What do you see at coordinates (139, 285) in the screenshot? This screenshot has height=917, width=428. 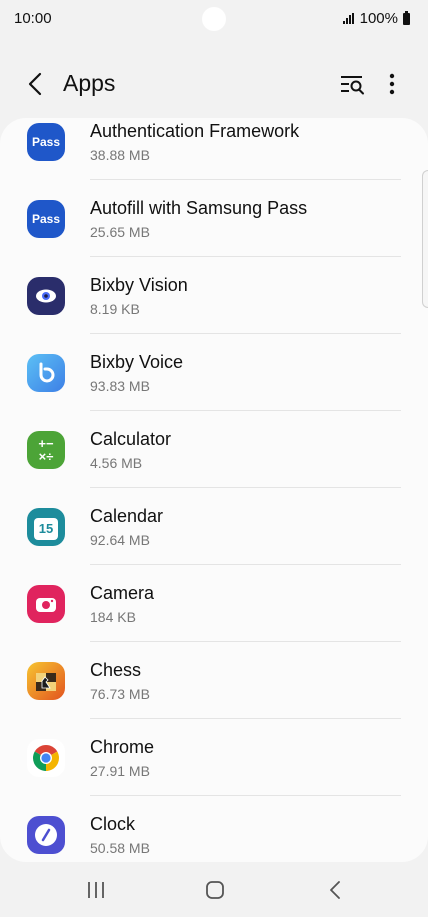 I see `app-name: Bixby Vision` at bounding box center [139, 285].